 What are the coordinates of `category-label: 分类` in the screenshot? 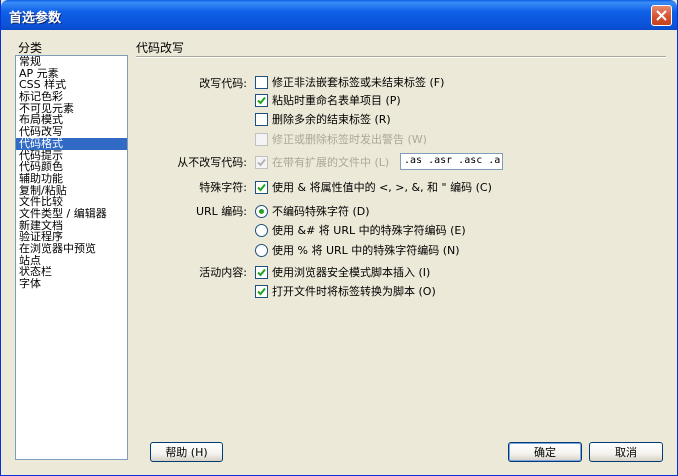 It's located at (30, 48).